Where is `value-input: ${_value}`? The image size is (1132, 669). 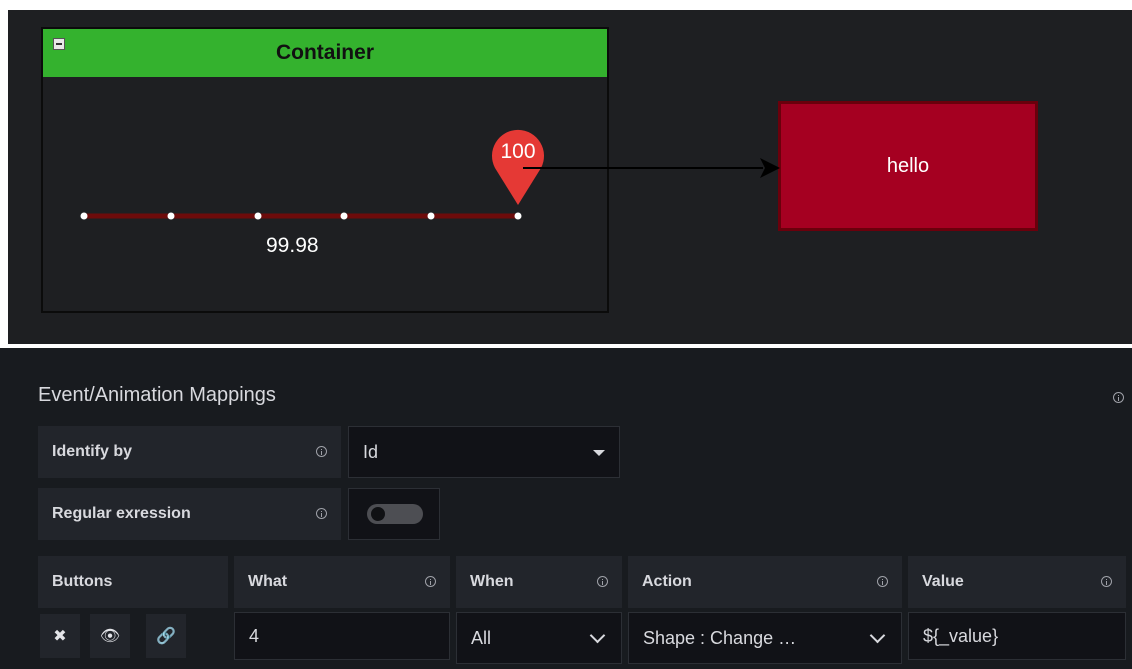
value-input: ${_value} is located at coordinates (1017, 636).